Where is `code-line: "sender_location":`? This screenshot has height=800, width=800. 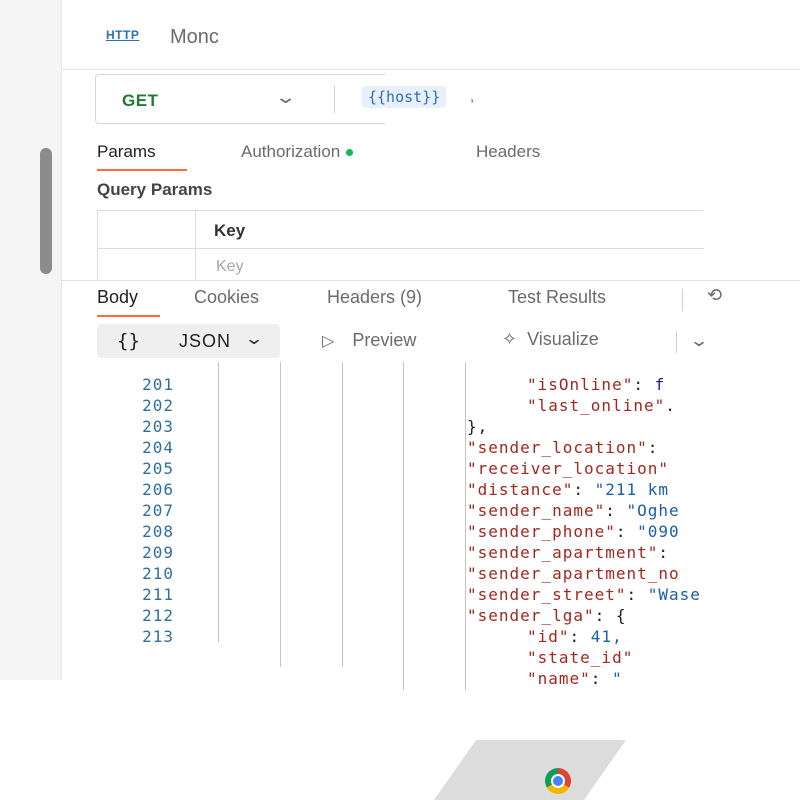
code-line: "sender_location": is located at coordinates (562, 447).